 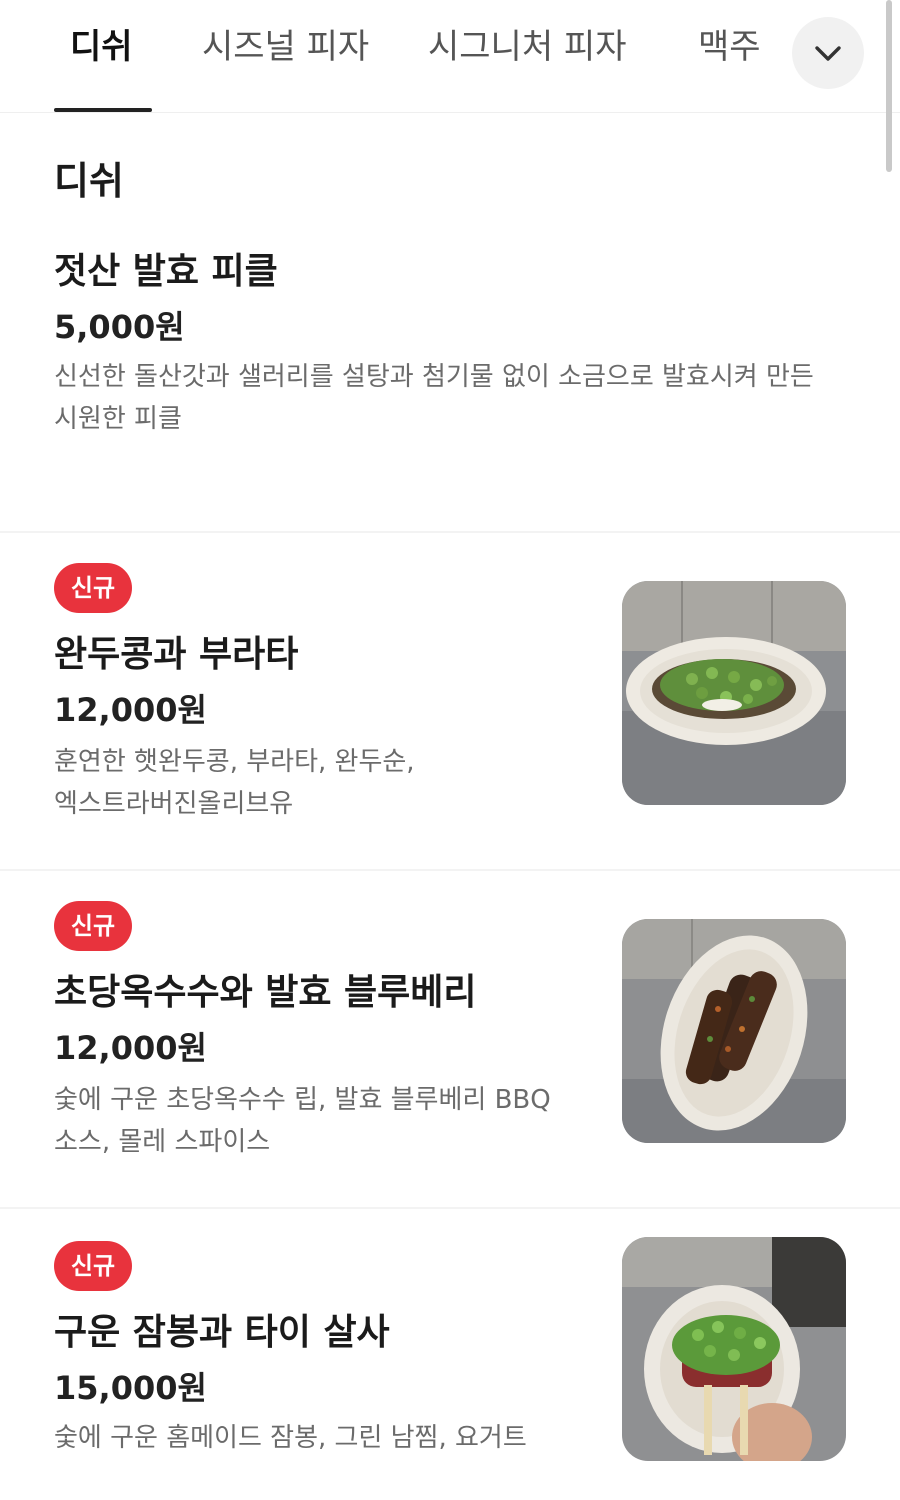 What do you see at coordinates (89, 181) in the screenshot?
I see `section-title: 디쉬` at bounding box center [89, 181].